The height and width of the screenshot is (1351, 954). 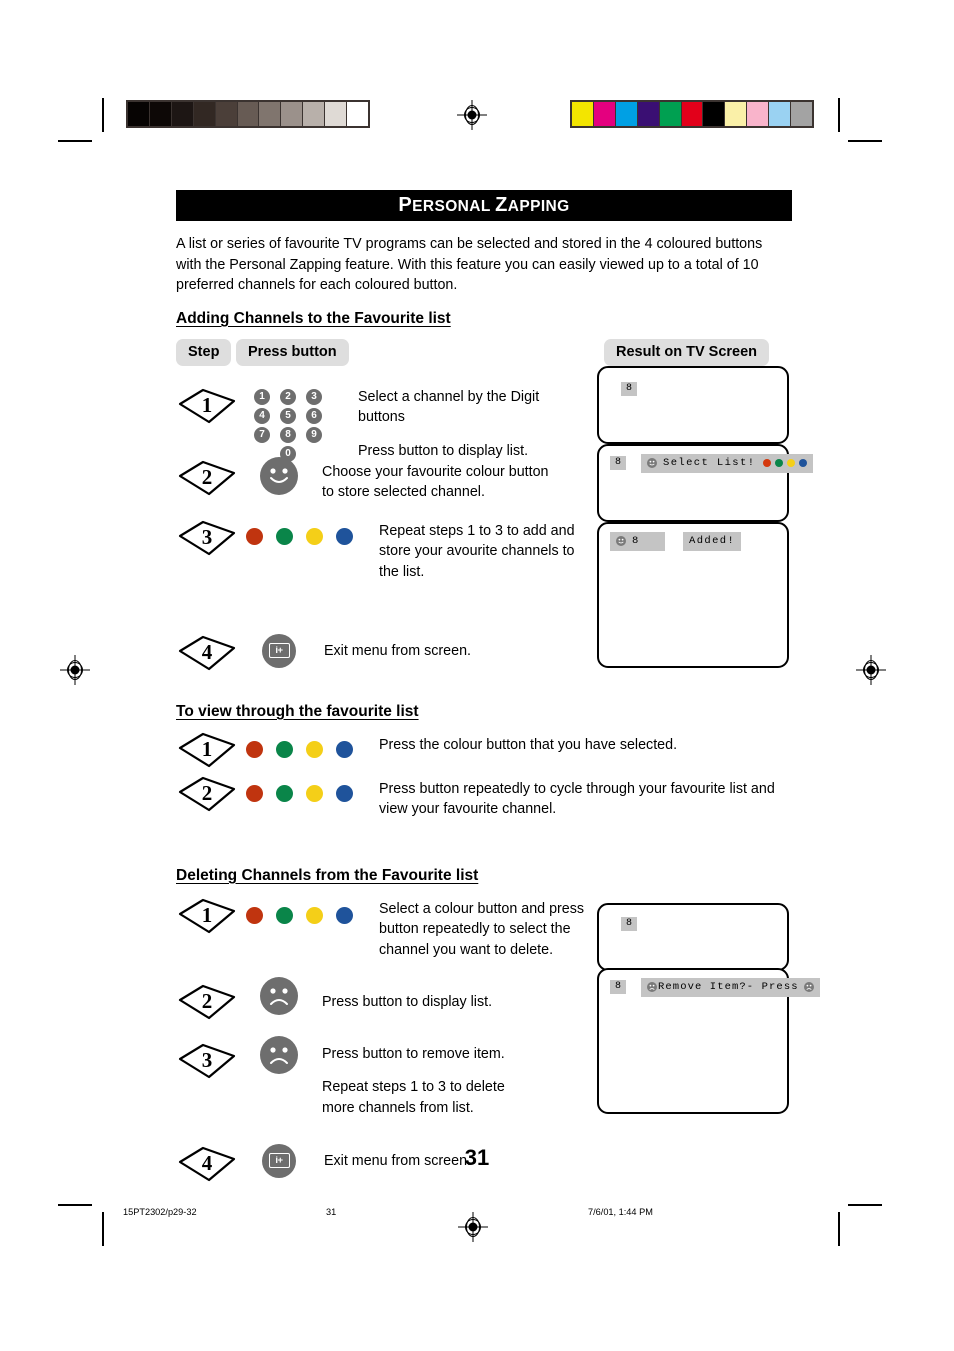 What do you see at coordinates (204, 352) in the screenshot?
I see `column-header-step: Step` at bounding box center [204, 352].